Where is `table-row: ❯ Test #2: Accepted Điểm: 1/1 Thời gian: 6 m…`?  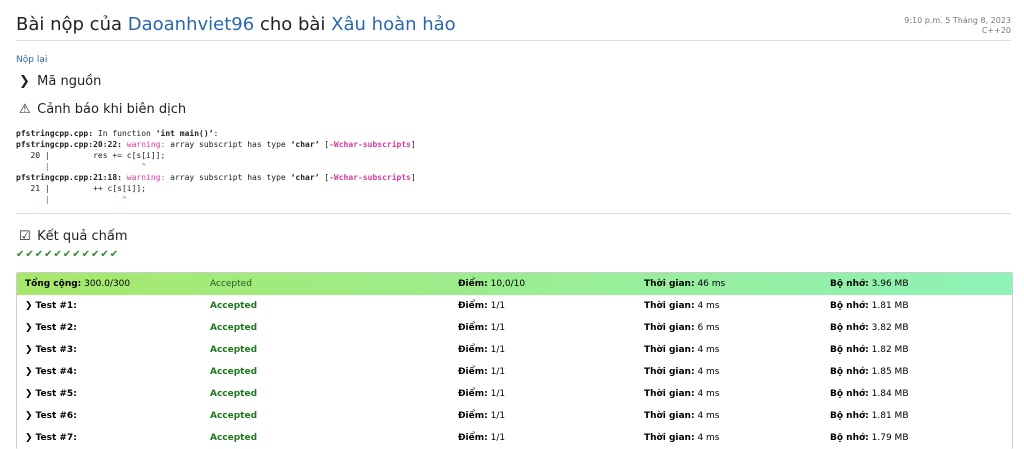
table-row: ❯ Test #2: Accepted Điểm: 1/1 Thời gian: 6 m… is located at coordinates (514, 328).